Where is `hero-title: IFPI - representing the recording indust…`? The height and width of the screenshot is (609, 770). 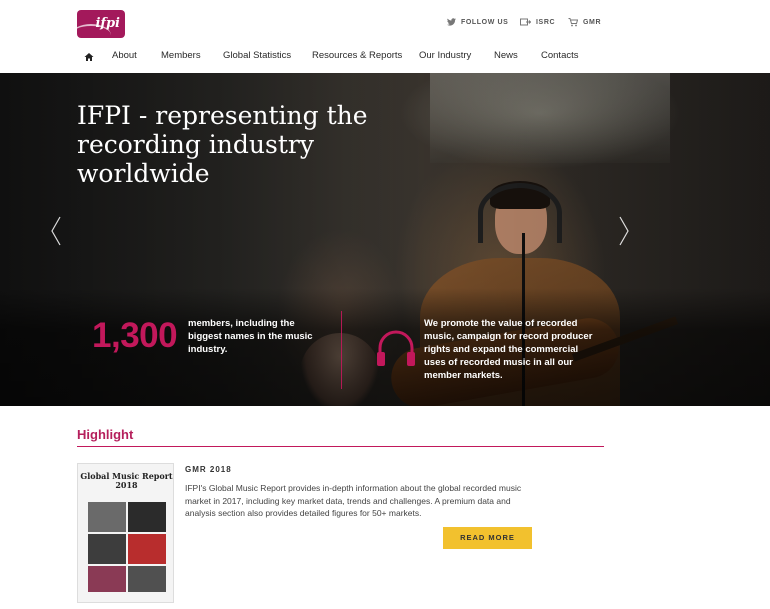 hero-title: IFPI - representing the recording indust… is located at coordinates (222, 144).